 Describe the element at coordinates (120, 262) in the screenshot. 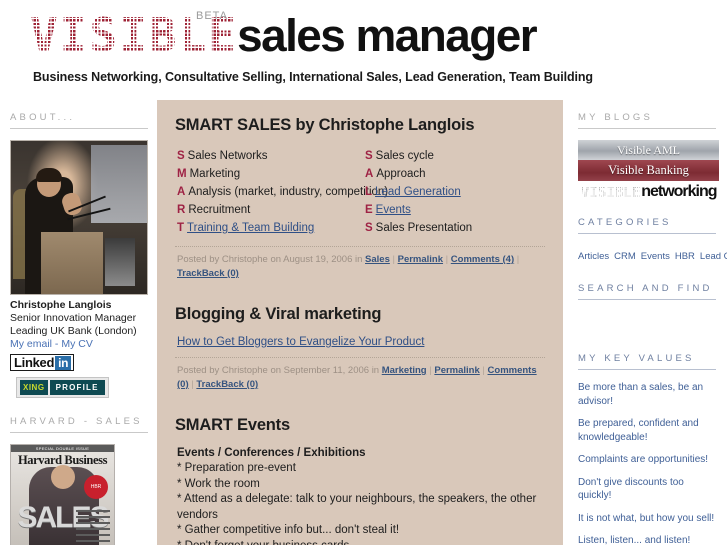

I see `photo-award-stand` at that location.